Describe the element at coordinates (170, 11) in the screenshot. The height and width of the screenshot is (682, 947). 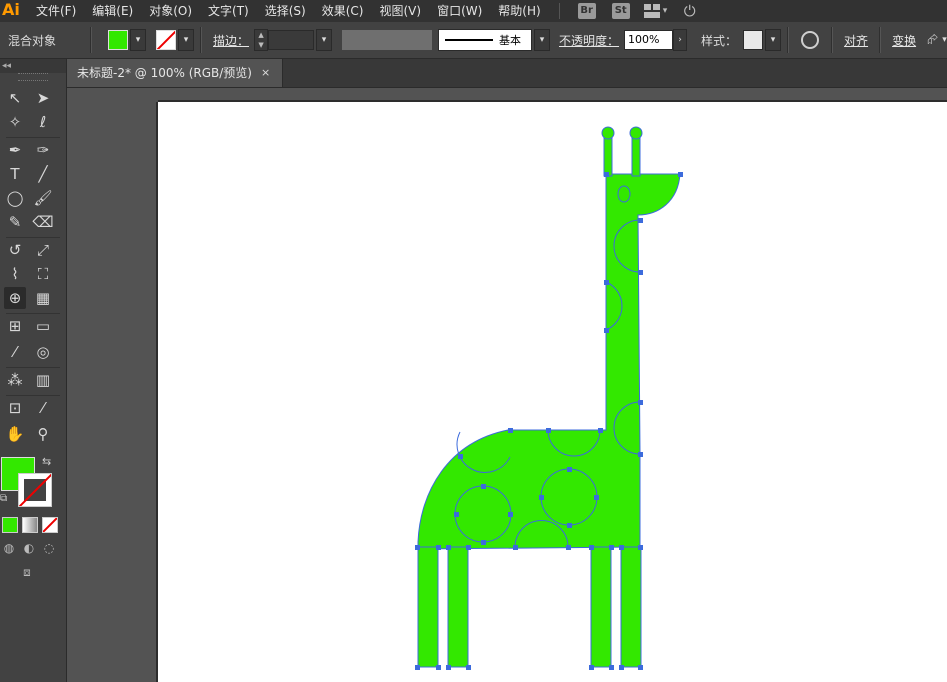
I see `menu-object: 对象(O)` at that location.